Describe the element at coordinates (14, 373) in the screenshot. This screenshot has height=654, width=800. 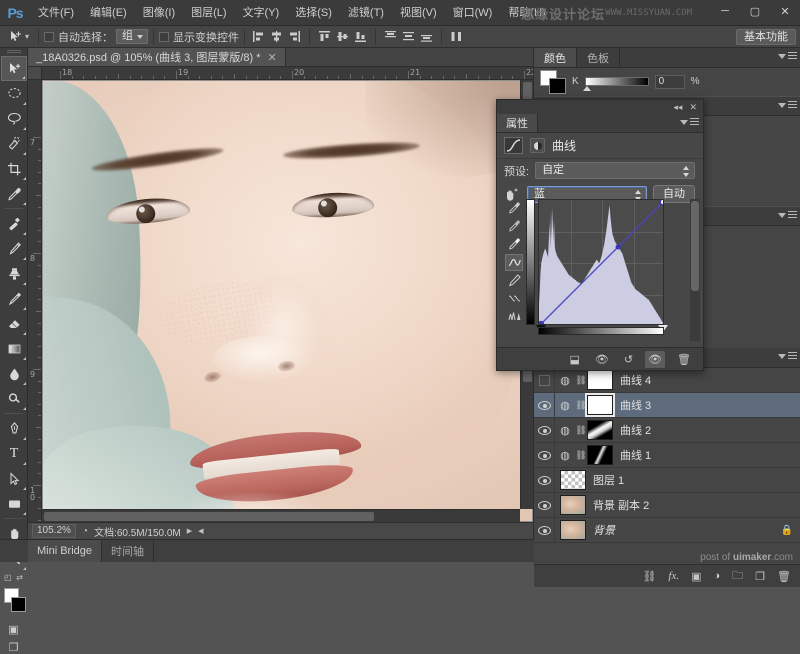
I see `tool-blur` at that location.